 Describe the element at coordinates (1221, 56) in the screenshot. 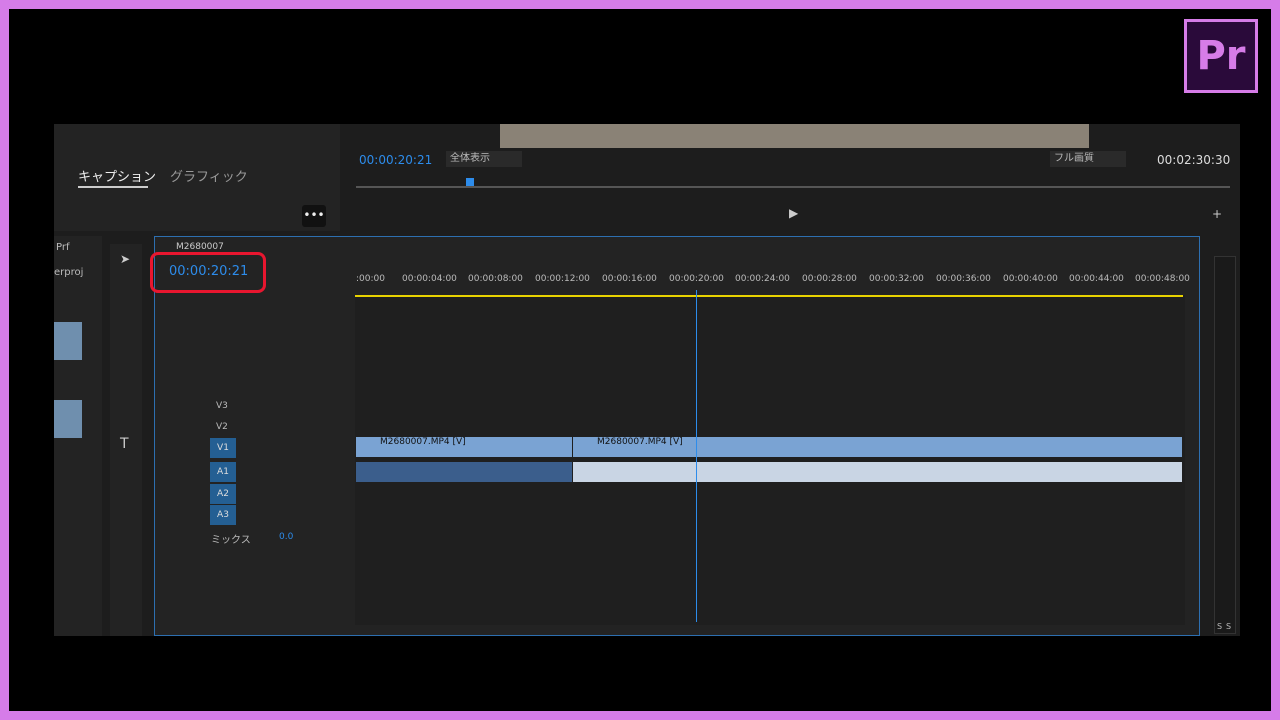

I see `premiere-logo: Pr` at that location.